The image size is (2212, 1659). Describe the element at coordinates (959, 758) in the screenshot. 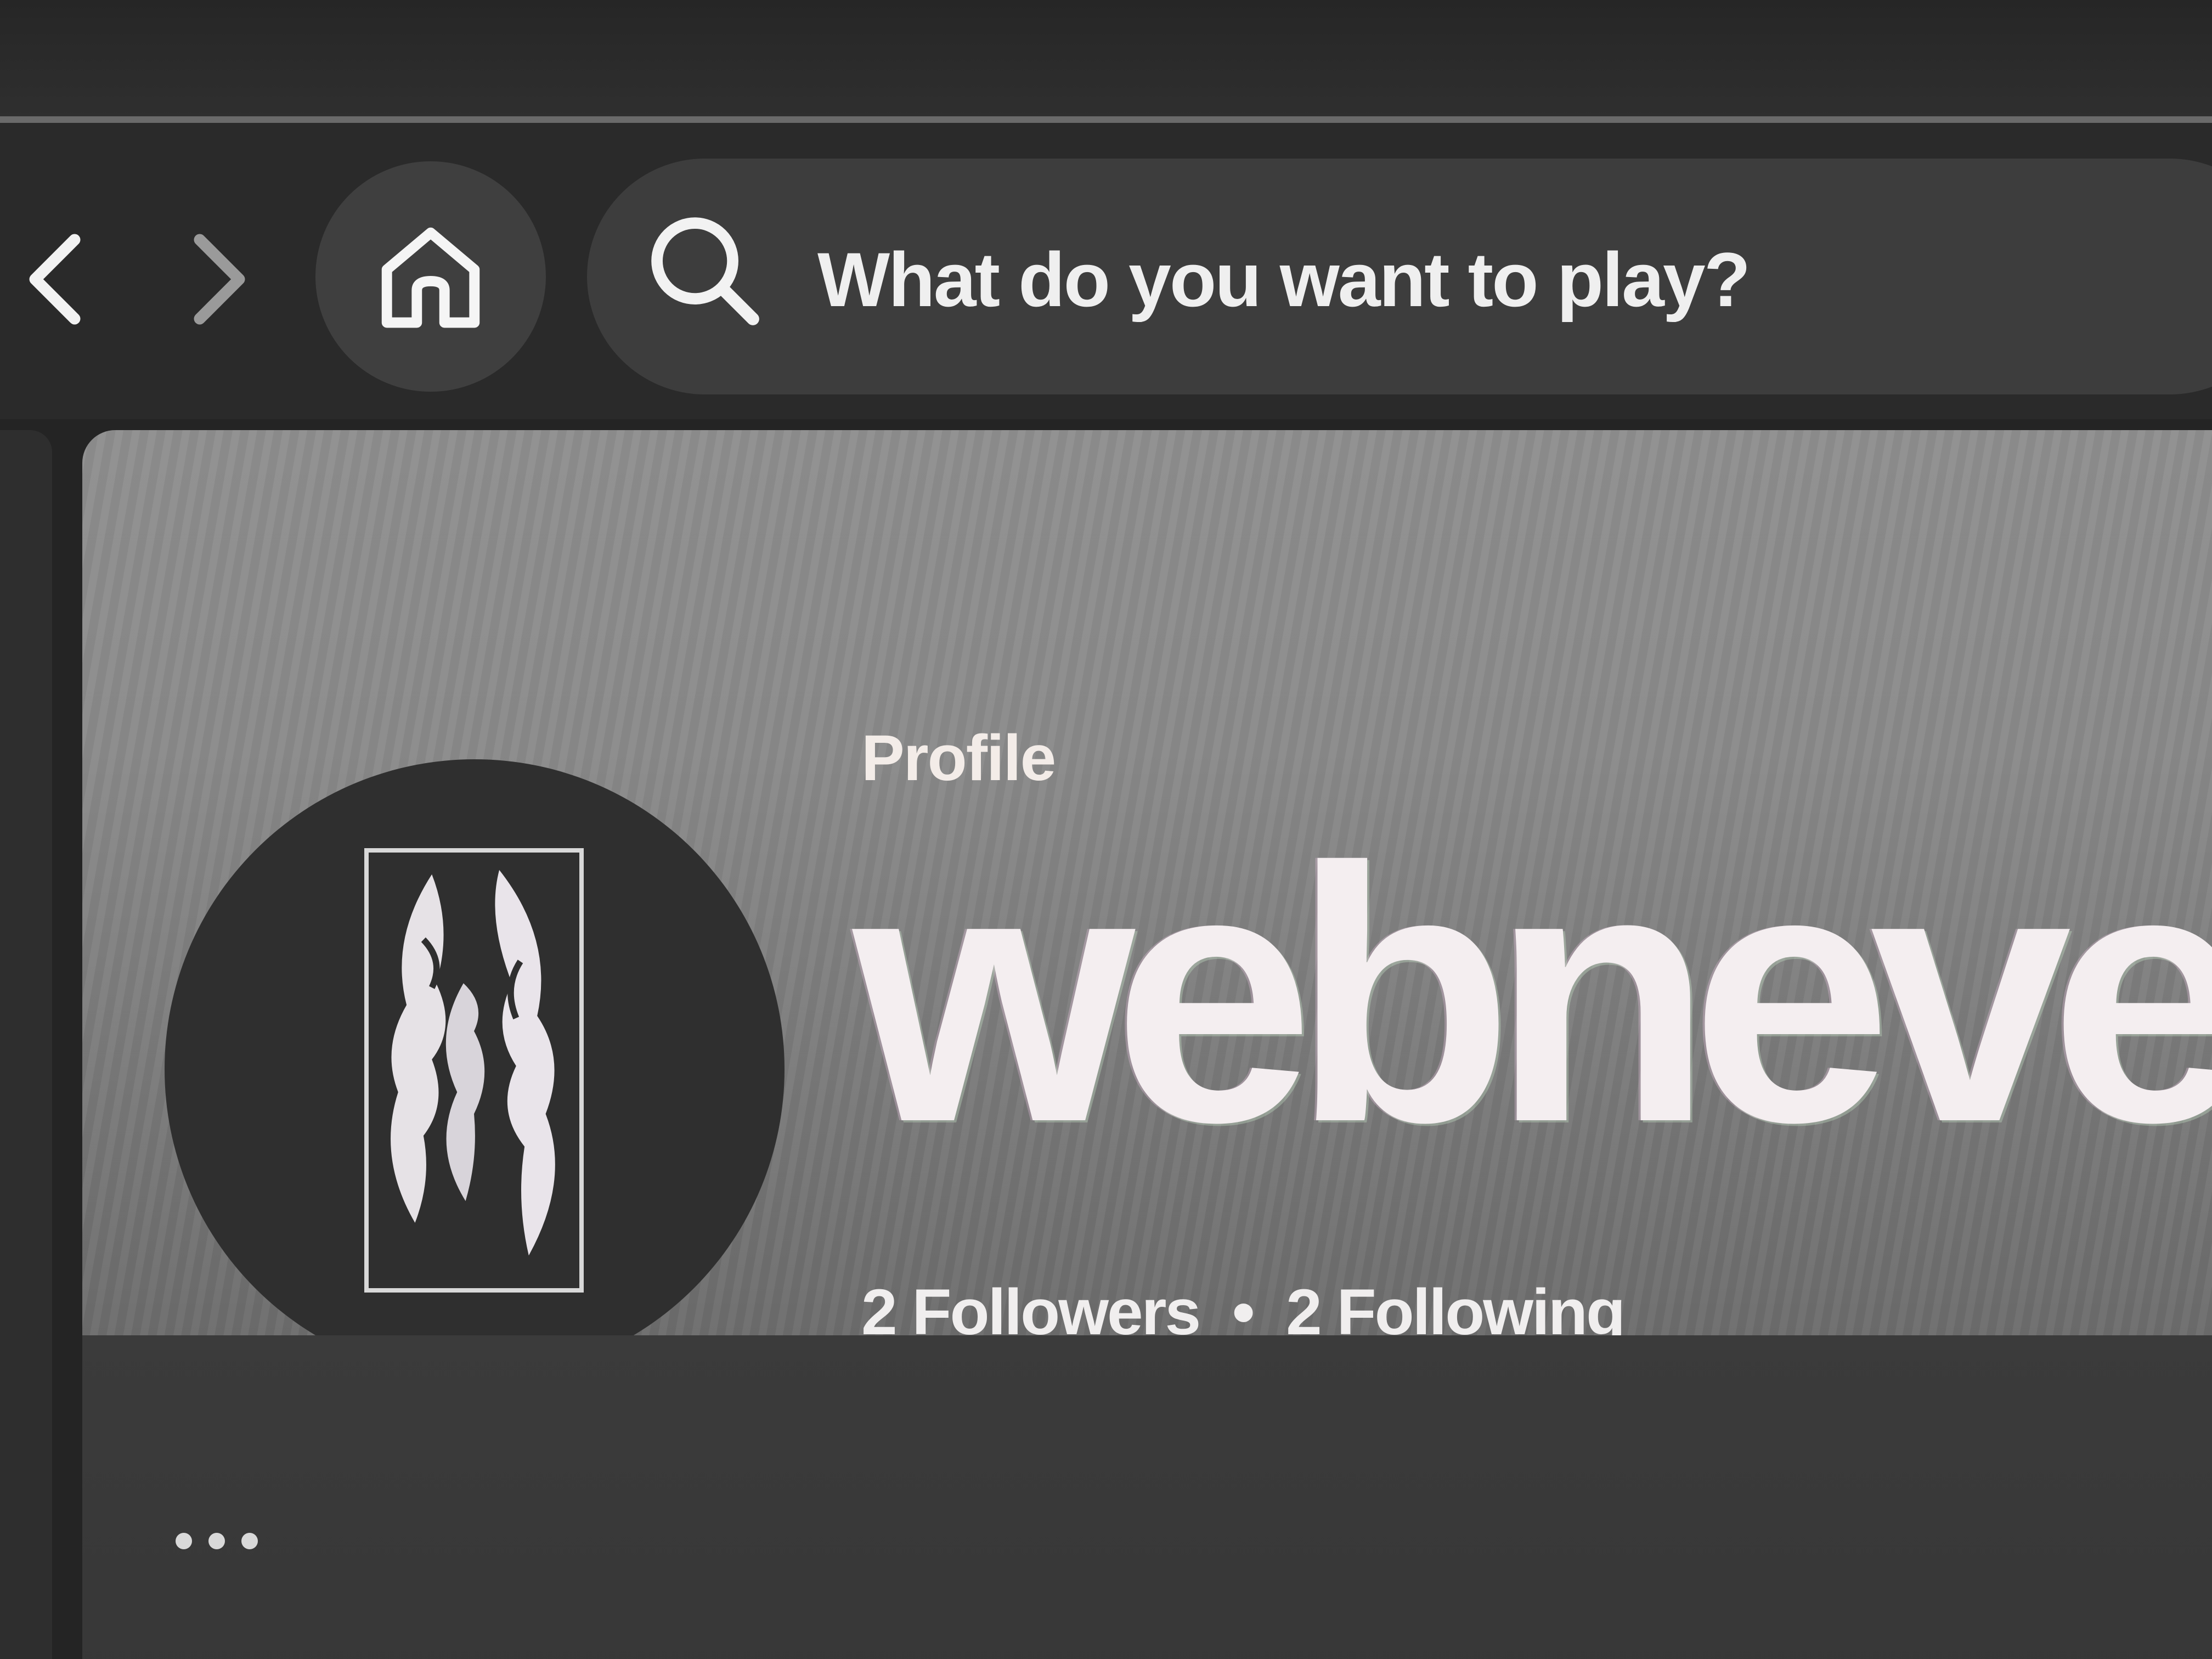

I see `profile-type-label: Profile` at that location.